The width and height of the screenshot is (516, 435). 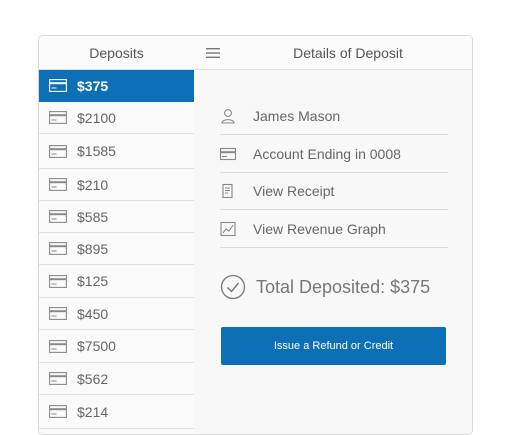 I want to click on deposit-item: $895, so click(x=116, y=249).